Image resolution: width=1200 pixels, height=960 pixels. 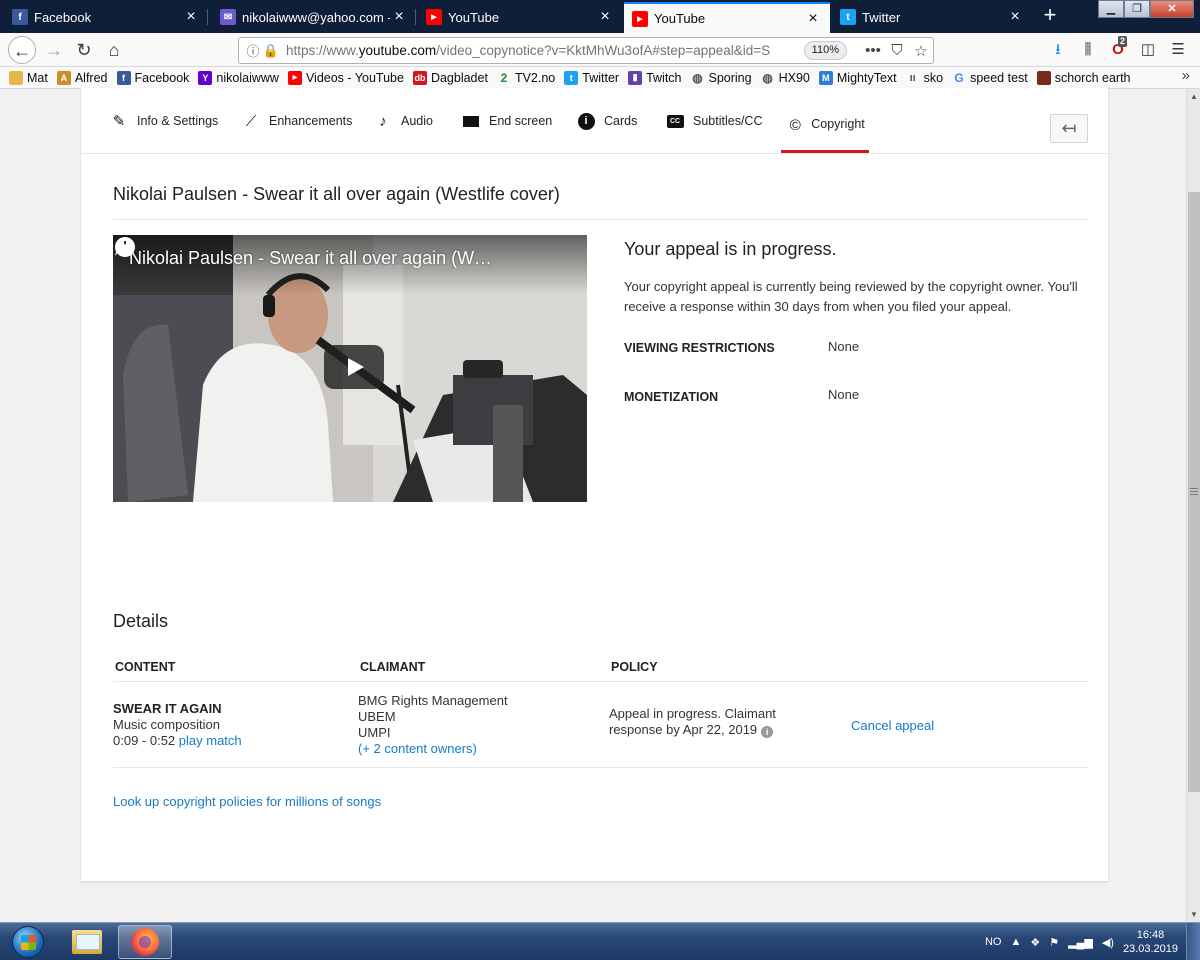 What do you see at coordinates (354, 77) in the screenshot?
I see `bookmark-label: Videos - YouTube` at bounding box center [354, 77].